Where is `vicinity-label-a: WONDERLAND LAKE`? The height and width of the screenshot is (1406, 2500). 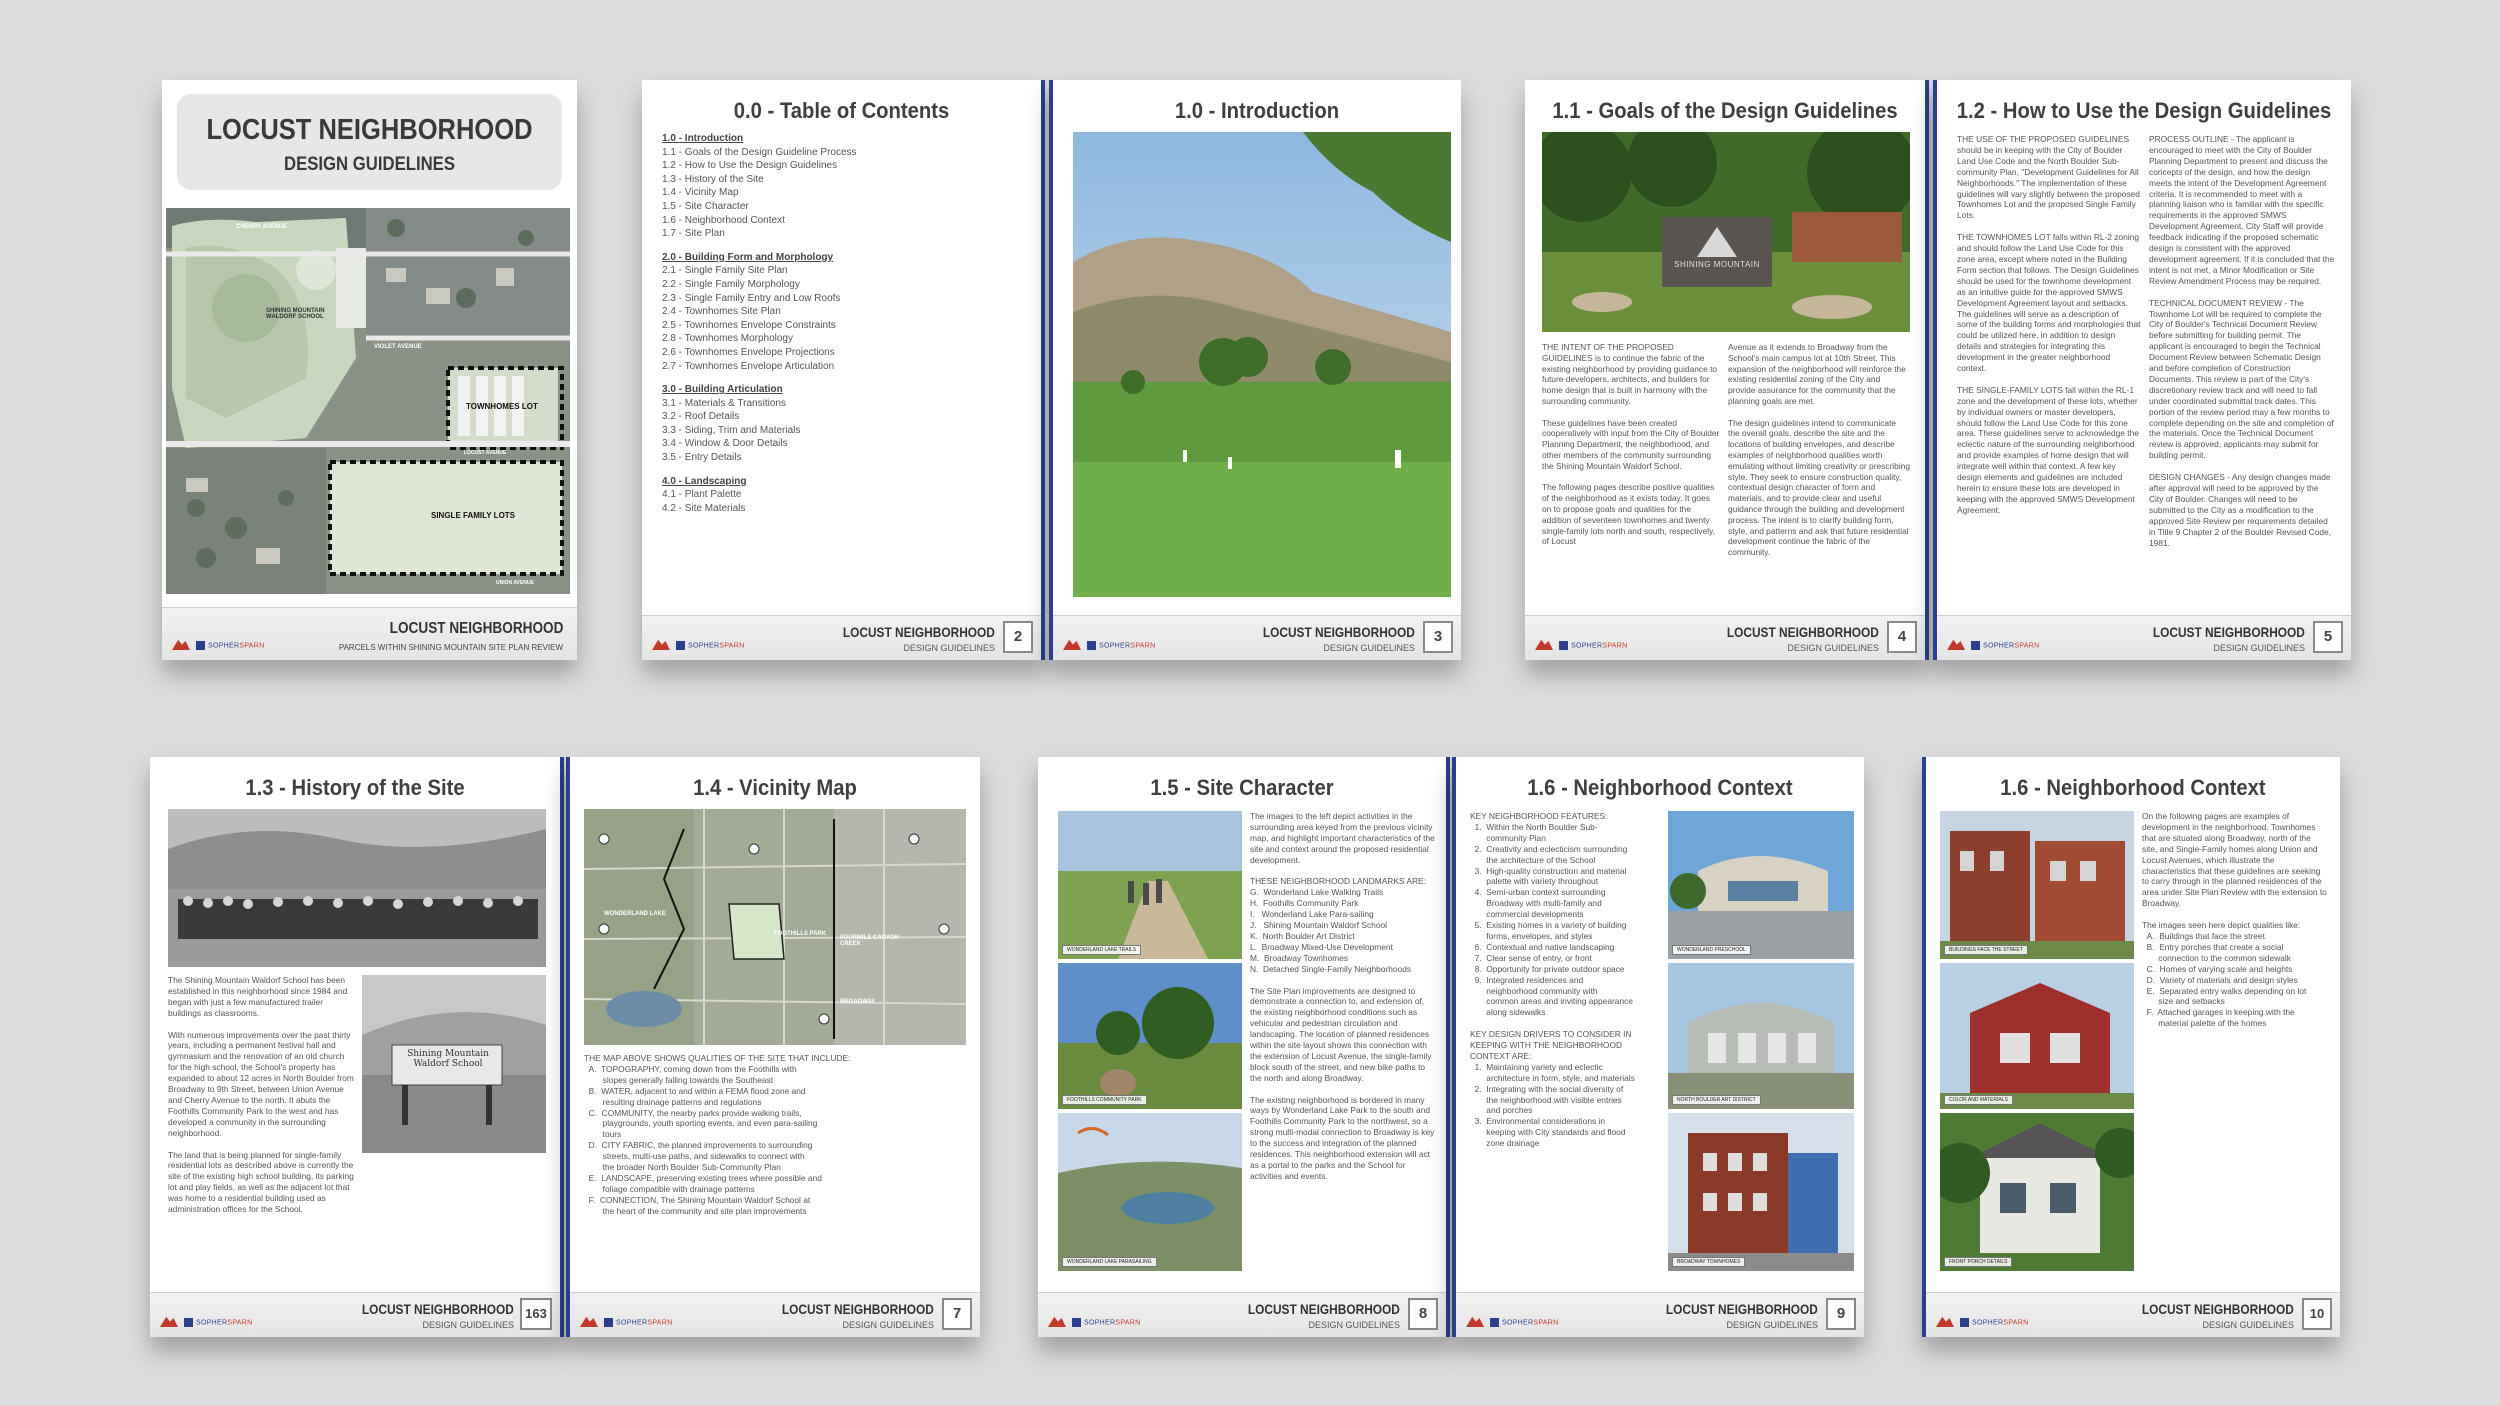
vicinity-label-a: WONDERLAND LAKE is located at coordinates (635, 914).